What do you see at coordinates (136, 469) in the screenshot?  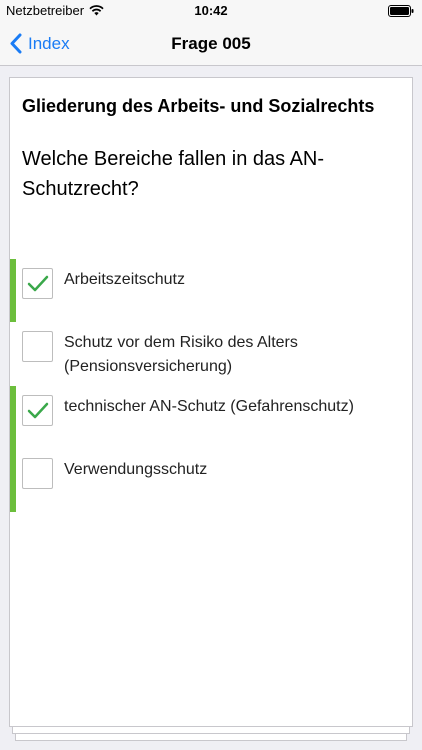 I see `answer-label: Verwendungsschutz` at bounding box center [136, 469].